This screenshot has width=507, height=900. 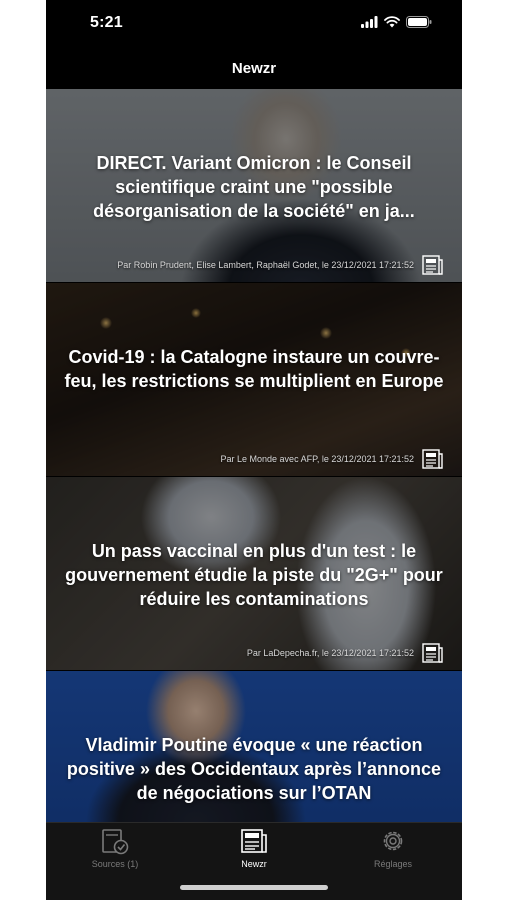 I want to click on tab-sources: Sources (1), so click(x=115, y=848).